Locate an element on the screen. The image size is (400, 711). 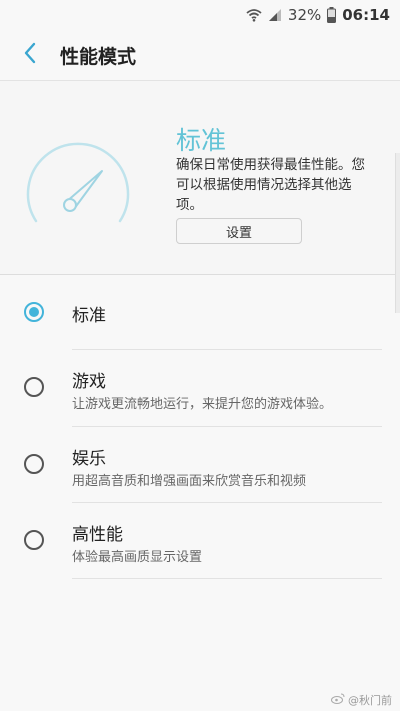
signal-icon is located at coordinates (275, 15).